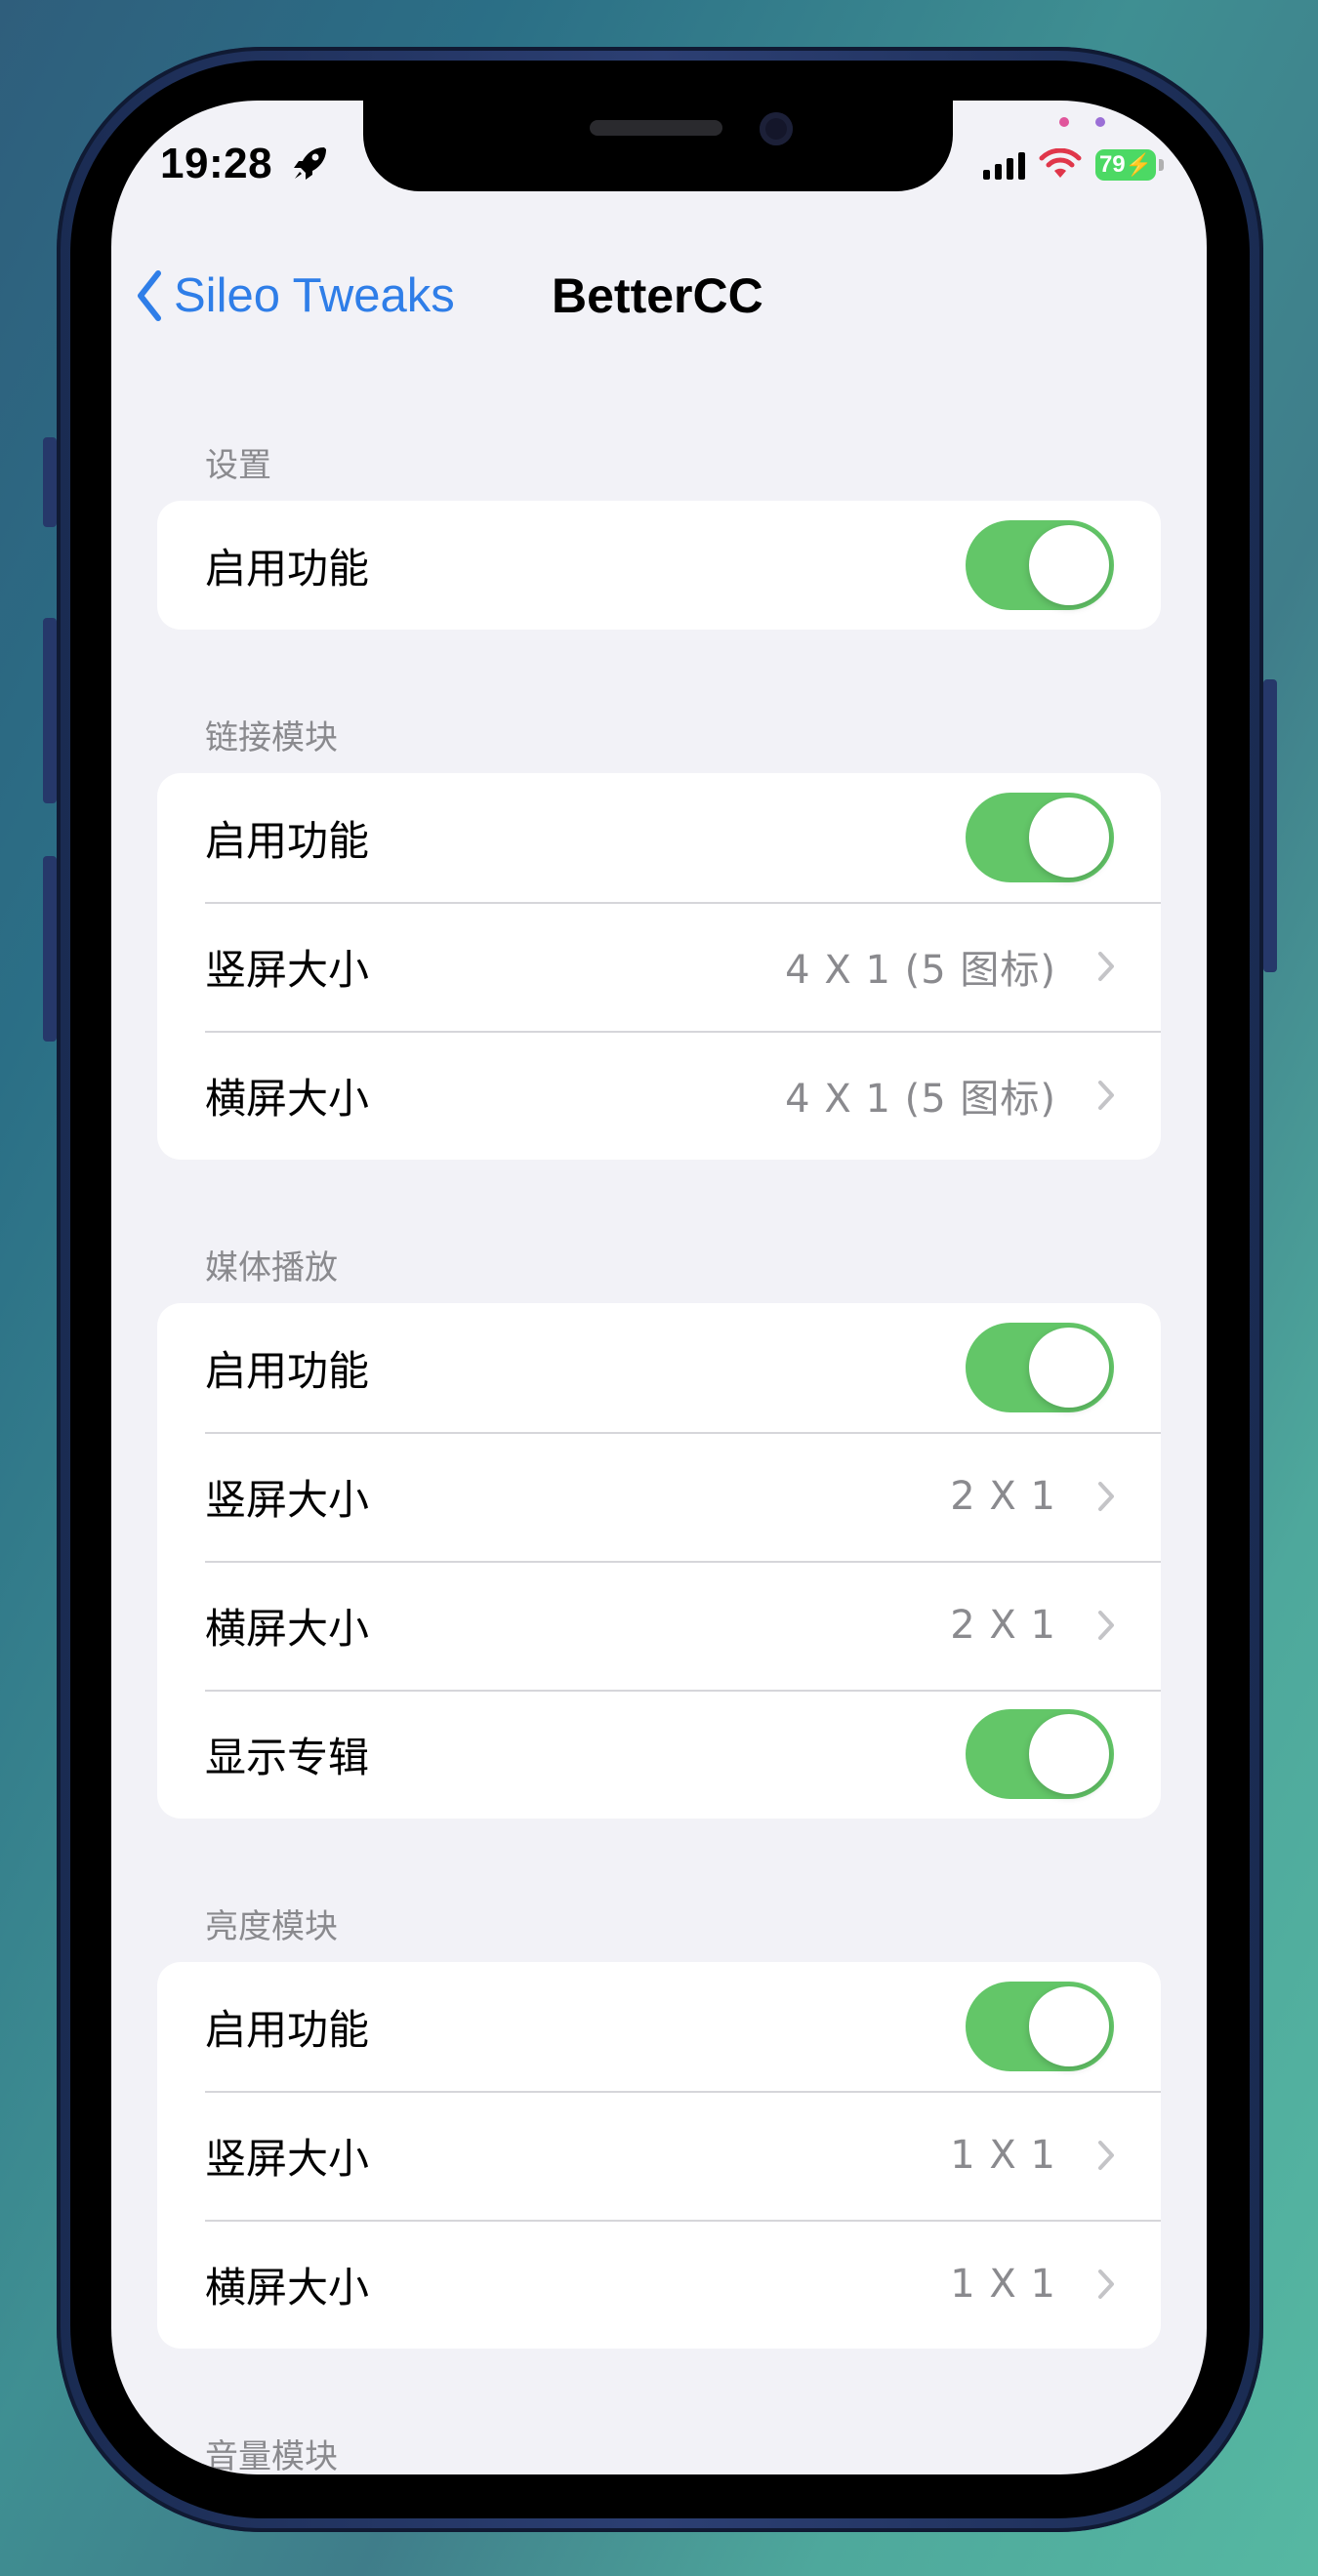  Describe the element at coordinates (271, 737) in the screenshot. I see `section-header-link-module: 链接模块` at that location.